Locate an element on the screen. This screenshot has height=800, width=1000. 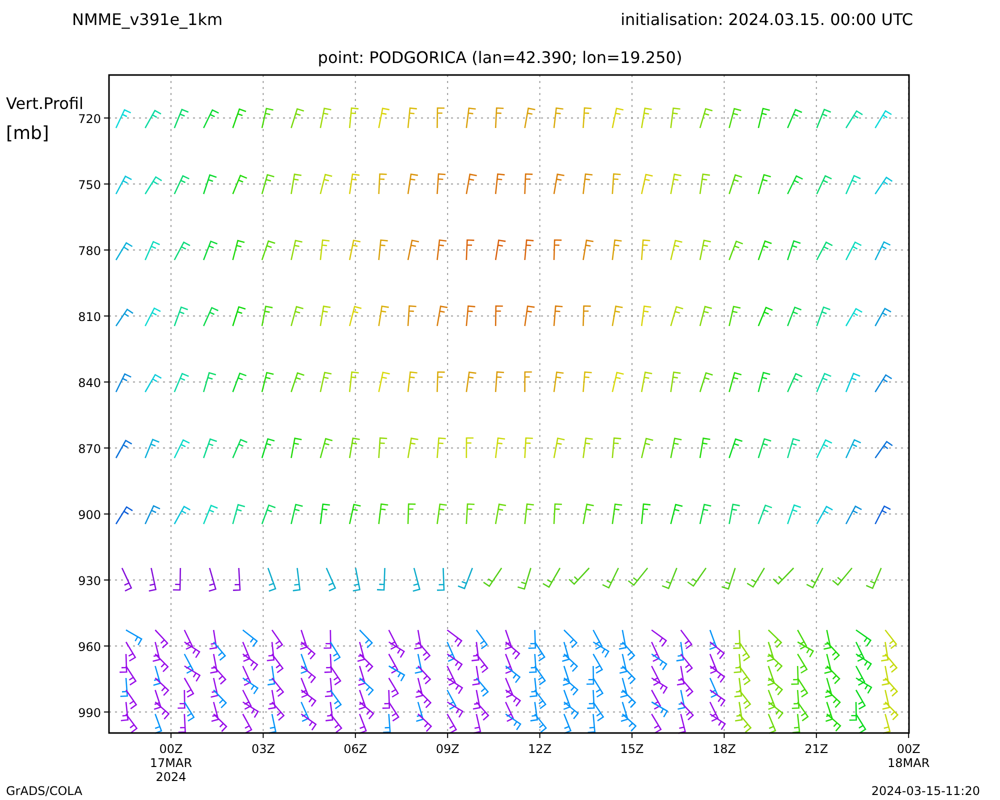
y-axis-title: Vert.Profil is located at coordinates (45, 103).